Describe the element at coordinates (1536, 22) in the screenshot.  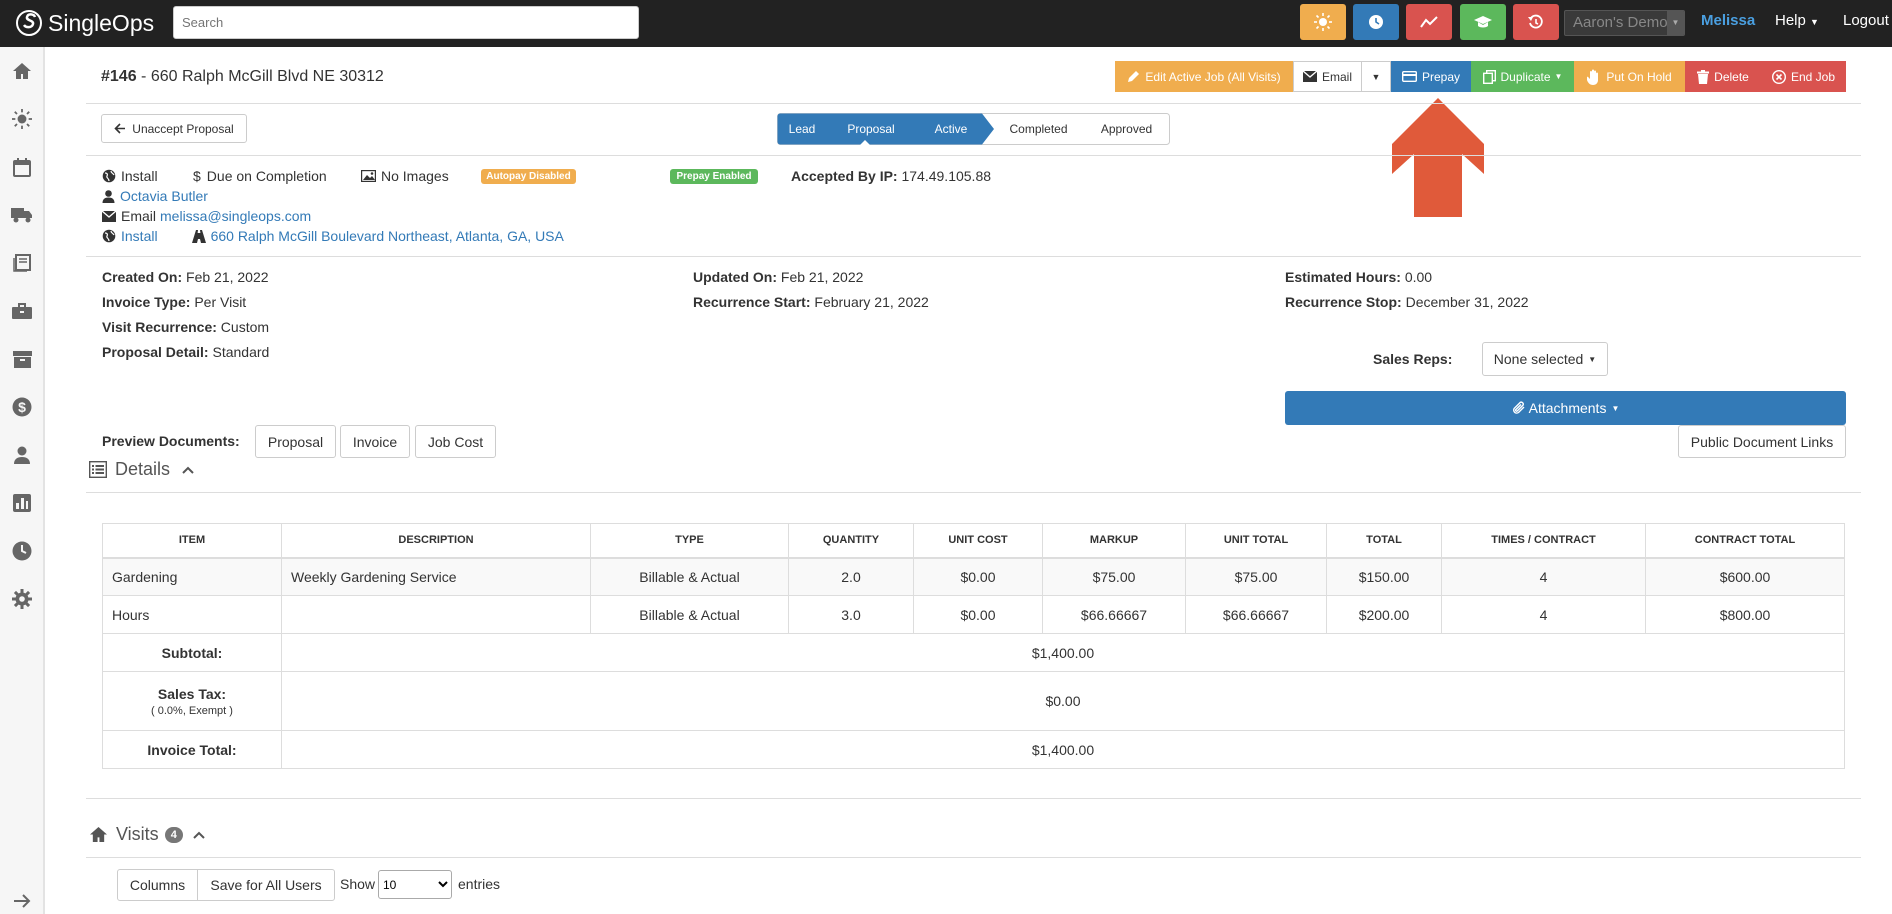
I see `history-quick-button` at that location.